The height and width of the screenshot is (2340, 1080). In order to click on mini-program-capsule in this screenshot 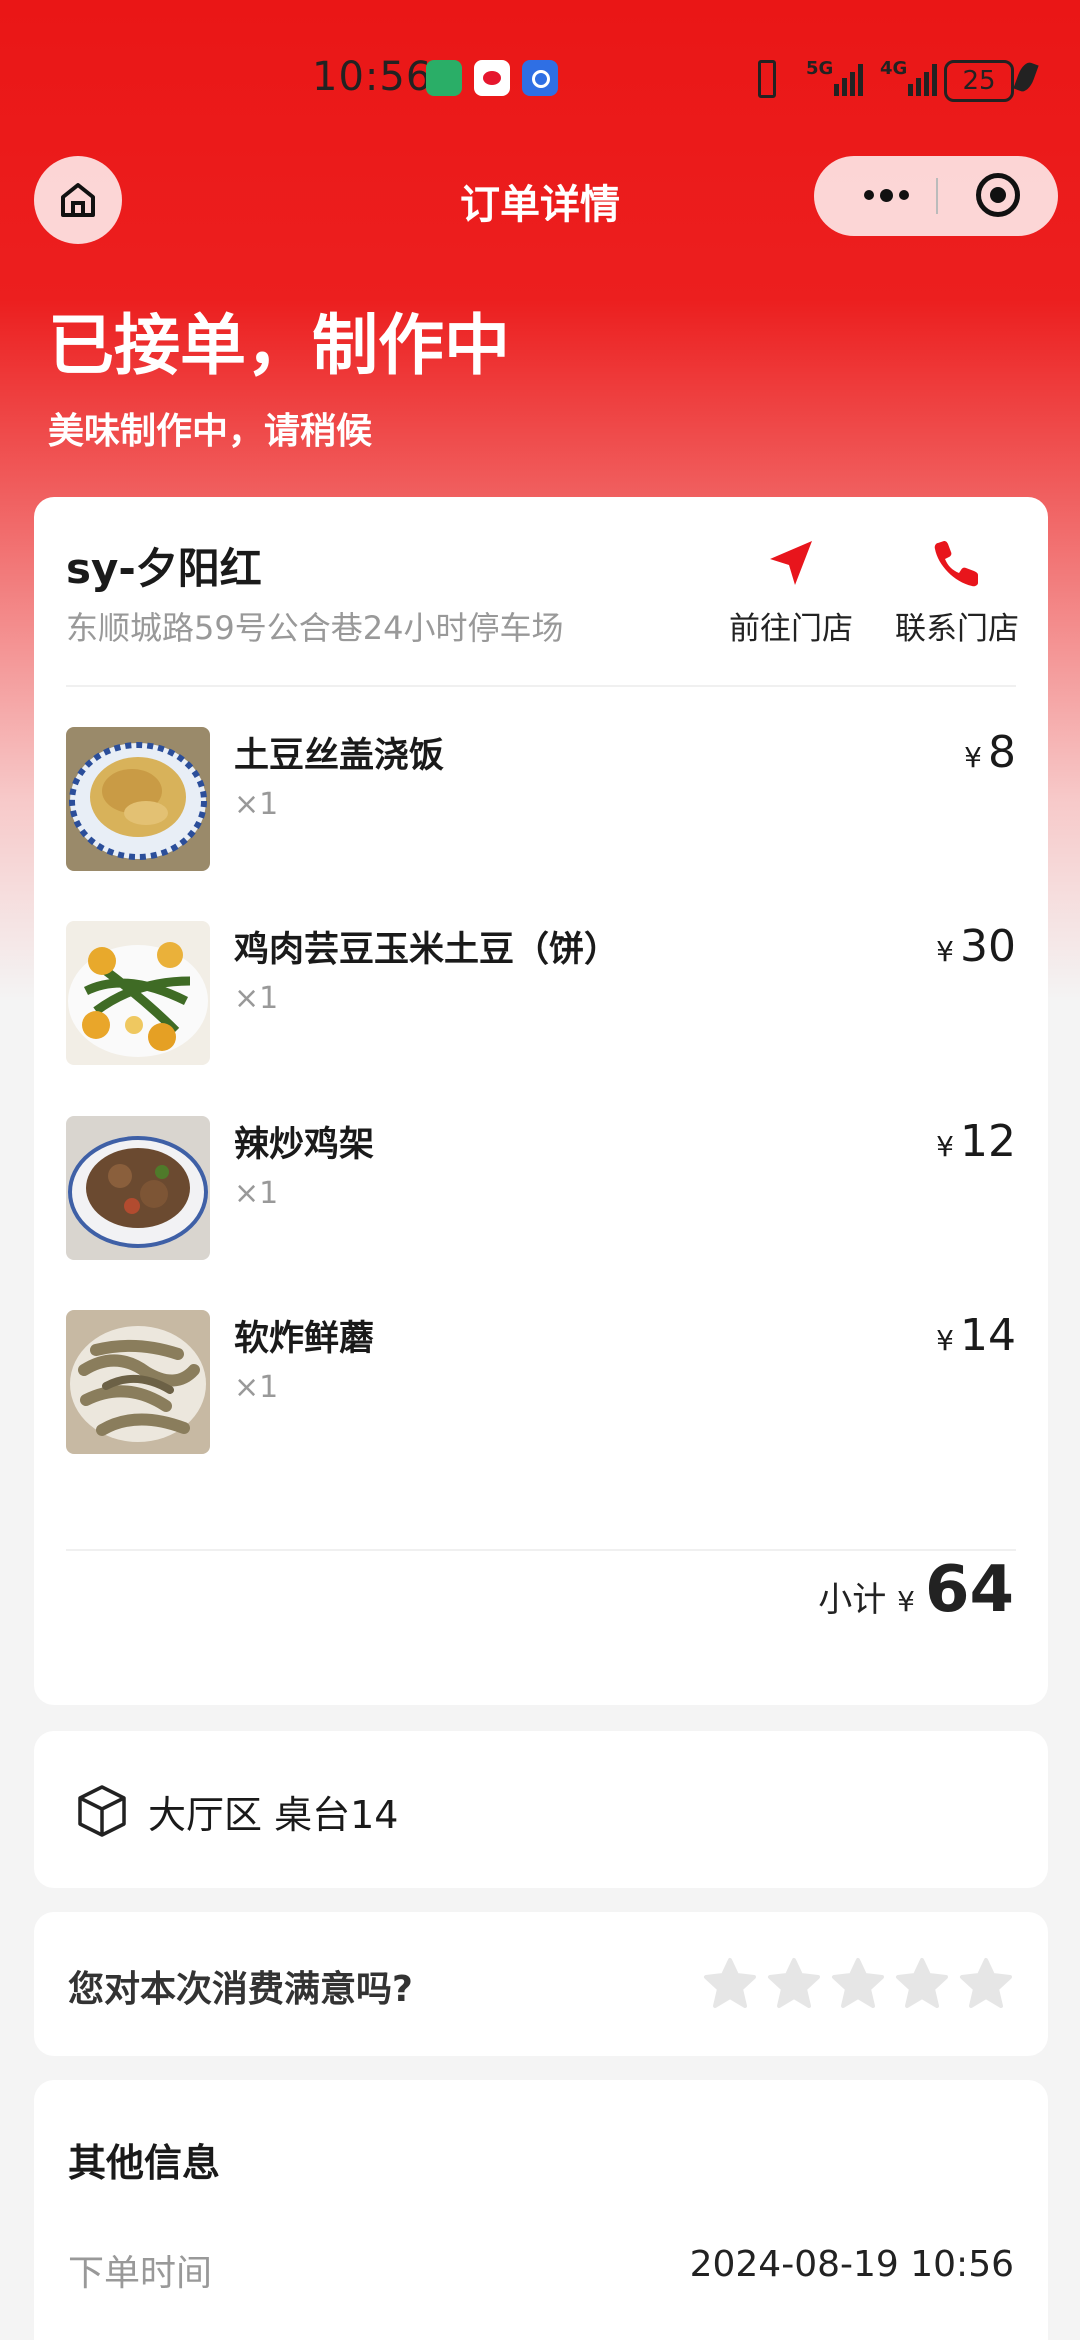, I will do `click(936, 196)`.